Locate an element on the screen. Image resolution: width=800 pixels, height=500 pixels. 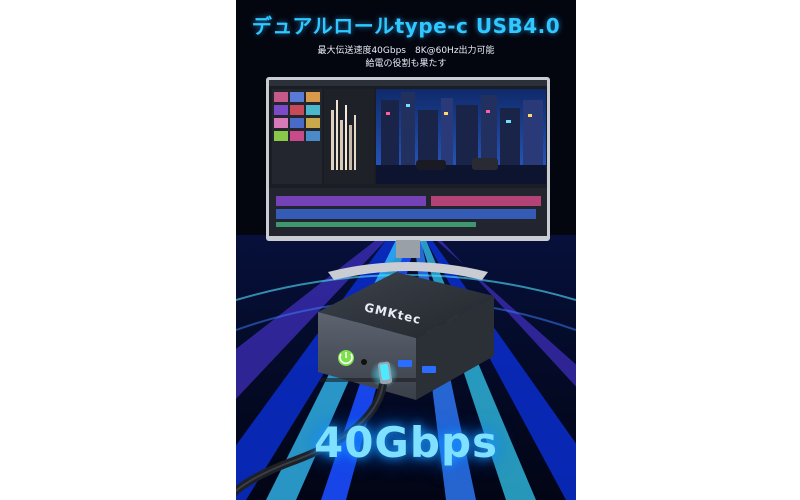
power-button is located at coordinates (346, 358).